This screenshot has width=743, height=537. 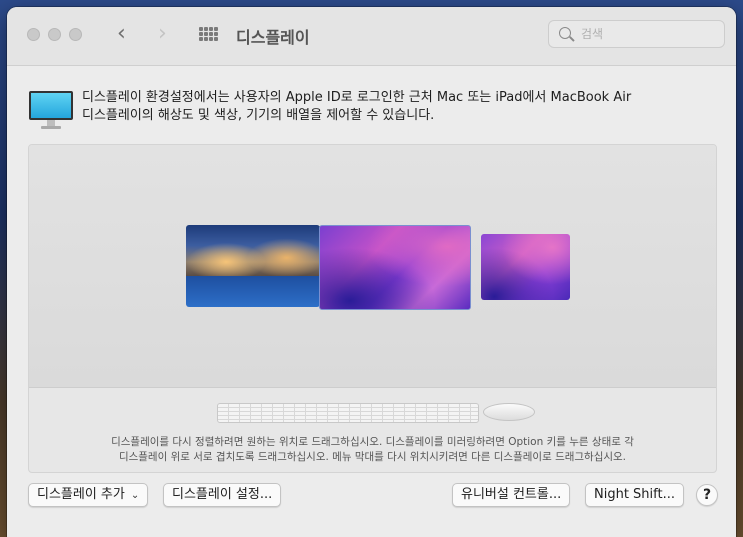 What do you see at coordinates (81, 494) in the screenshot?
I see `add-display-label: 디스플레이 추가` at bounding box center [81, 494].